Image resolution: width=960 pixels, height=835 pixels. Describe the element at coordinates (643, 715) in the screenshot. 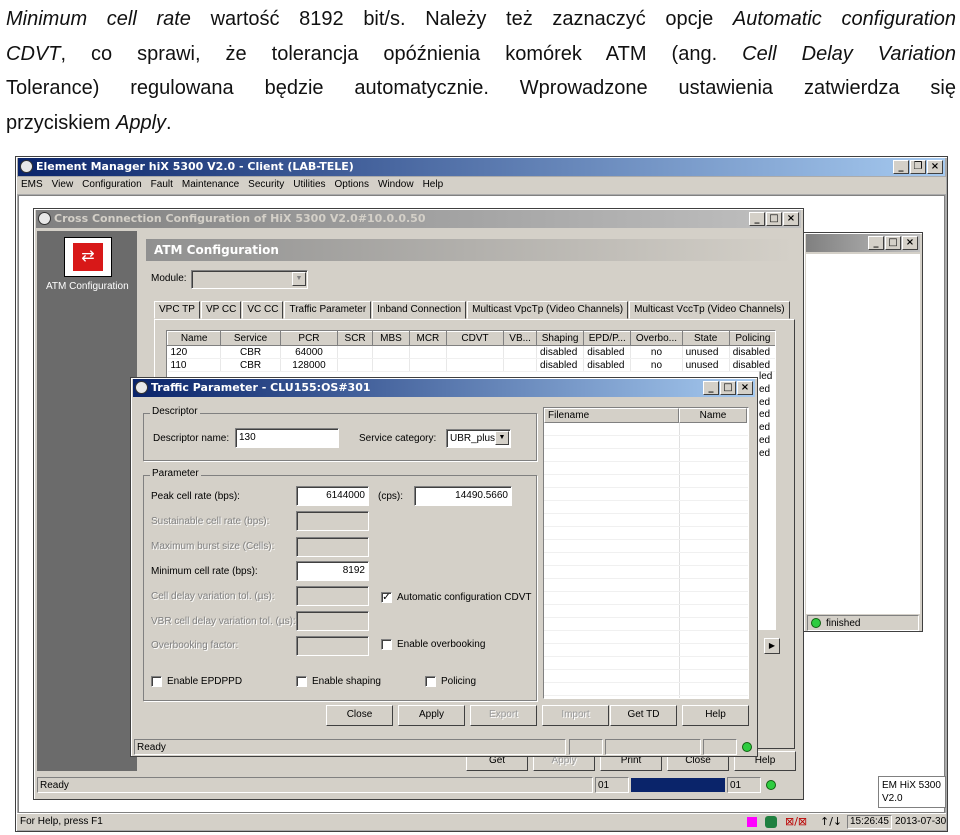

I see `dialog-get-td-button: Get TD` at that location.